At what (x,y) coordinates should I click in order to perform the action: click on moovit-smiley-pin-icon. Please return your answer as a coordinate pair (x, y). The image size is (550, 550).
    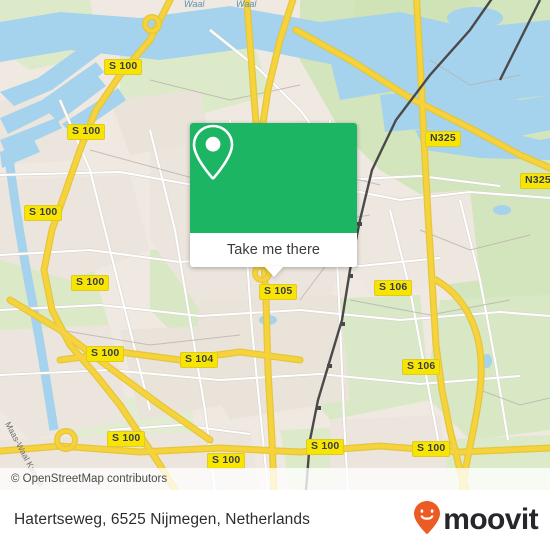
    Looking at the image, I should click on (427, 520).